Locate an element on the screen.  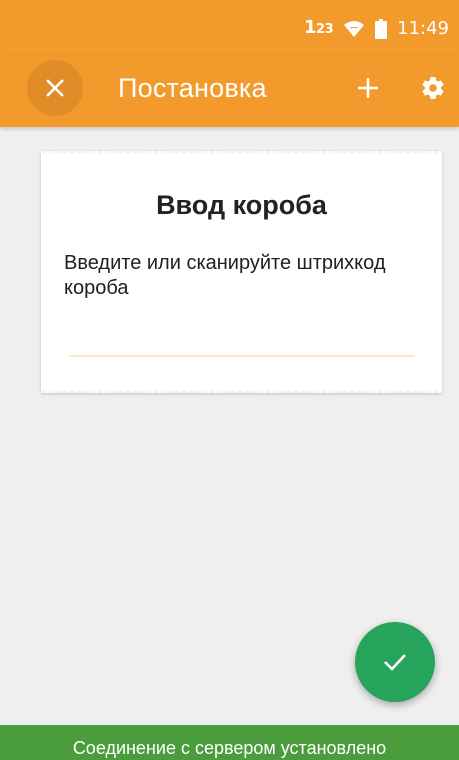
page-title: Постановка is located at coordinates (192, 88).